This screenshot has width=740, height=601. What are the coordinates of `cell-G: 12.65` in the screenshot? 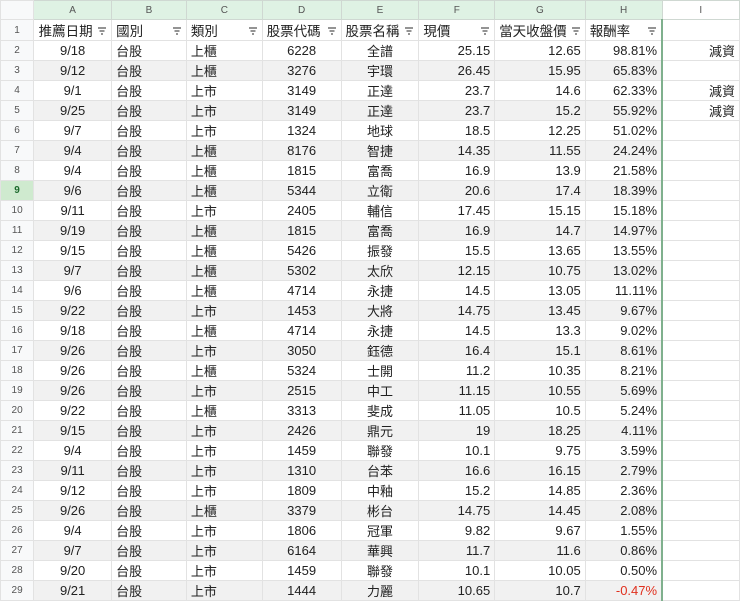 It's located at (540, 50).